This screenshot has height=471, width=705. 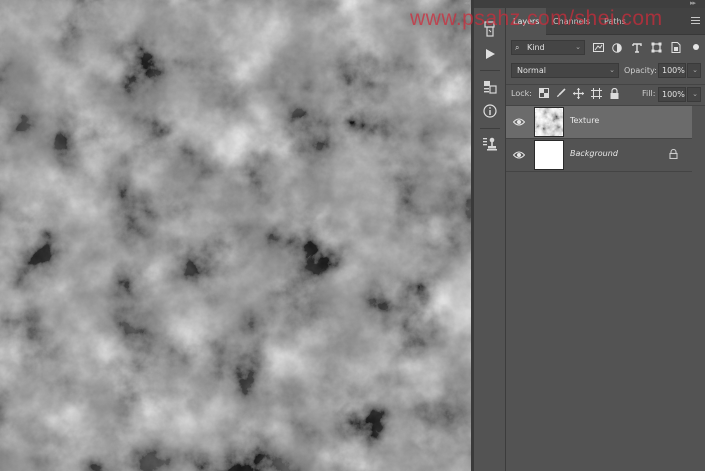 What do you see at coordinates (605, 48) in the screenshot?
I see `layer-filter-row: ⌕ Kind ⌄` at bounding box center [605, 48].